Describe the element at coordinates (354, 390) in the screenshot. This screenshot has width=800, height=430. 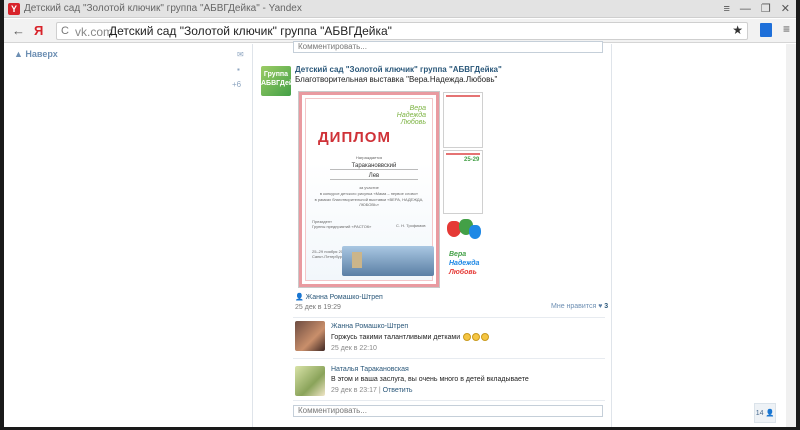
I see `comment-time: 29 дек в 23:17` at that location.